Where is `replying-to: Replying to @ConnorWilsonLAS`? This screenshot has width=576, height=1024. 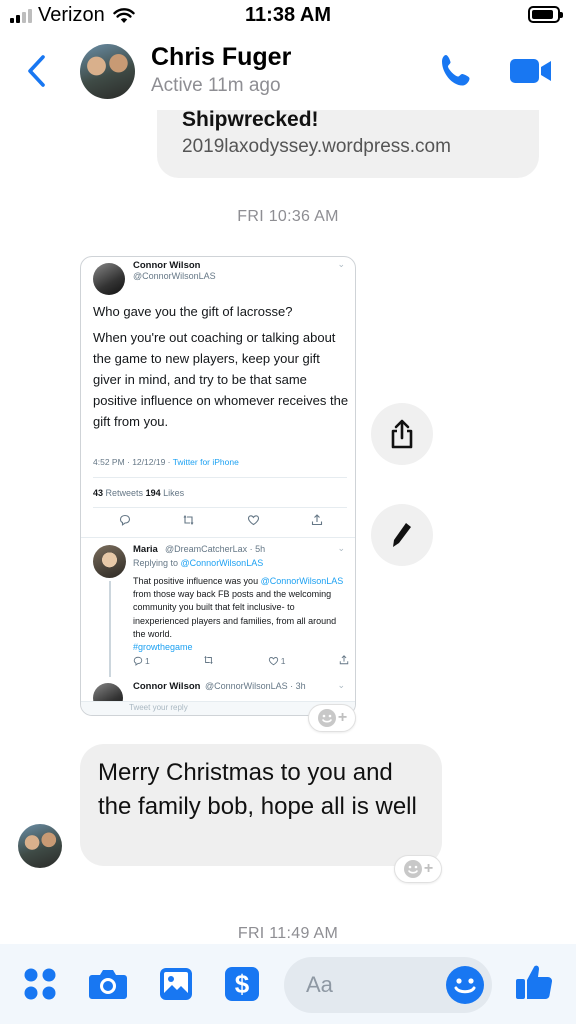
replying-to: Replying to @ConnorWilsonLAS is located at coordinates (198, 563).